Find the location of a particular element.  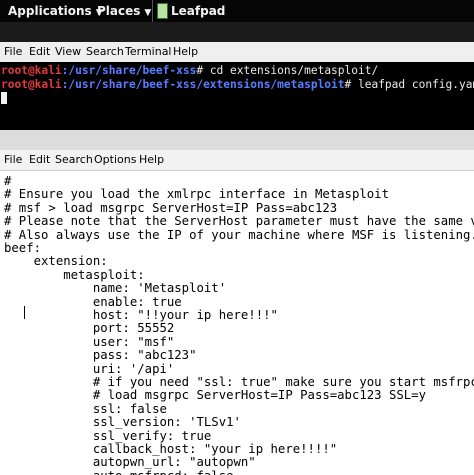

applications-menu: Applications ▼ is located at coordinates (55, 11).